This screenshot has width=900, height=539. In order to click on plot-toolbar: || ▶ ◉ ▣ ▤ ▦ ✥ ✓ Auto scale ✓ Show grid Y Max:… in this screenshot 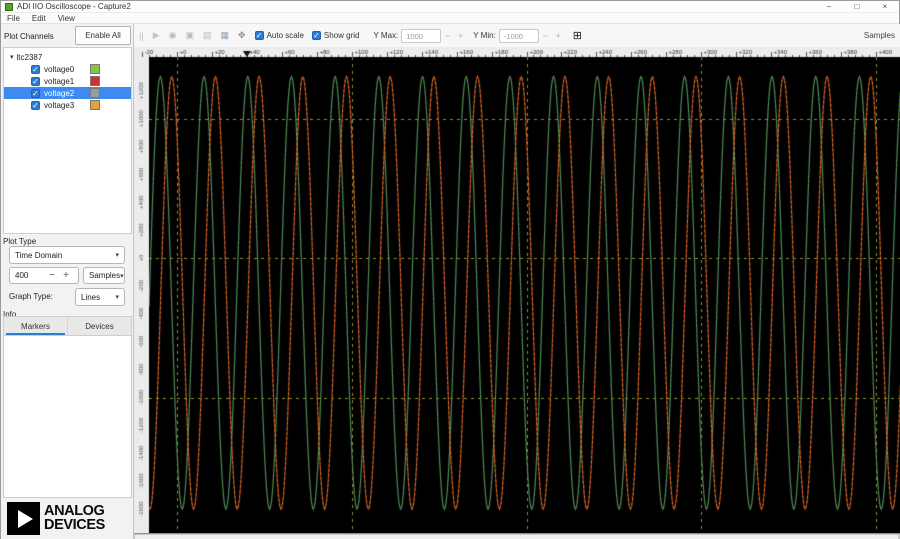, I will do `click(517, 35)`.